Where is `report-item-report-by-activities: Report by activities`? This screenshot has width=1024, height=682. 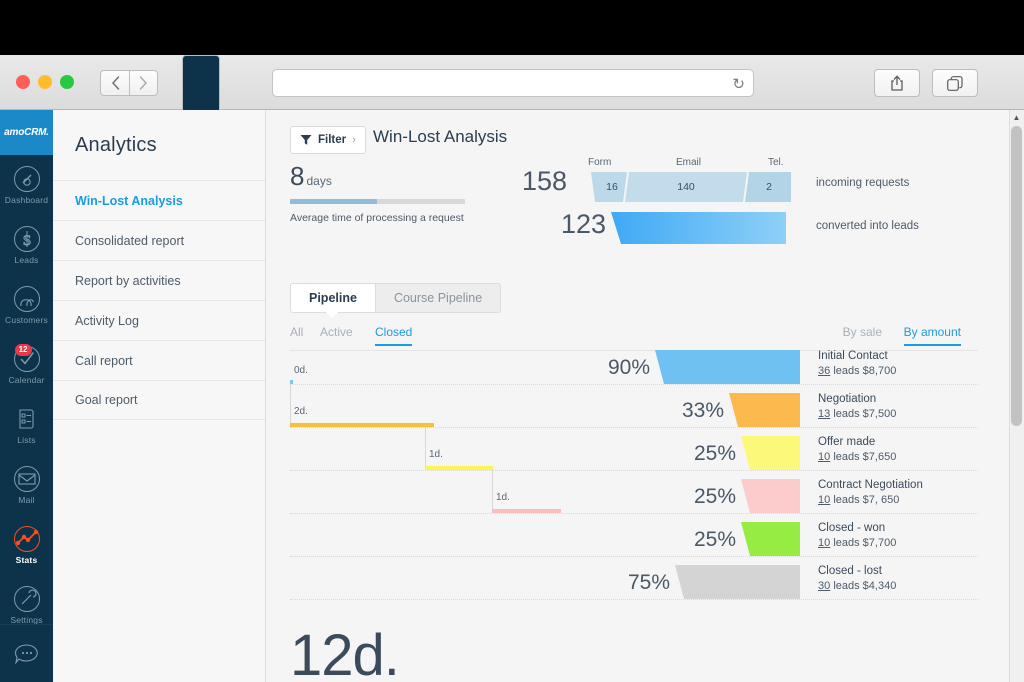
report-item-report-by-activities: Report by activities is located at coordinates (159, 280).